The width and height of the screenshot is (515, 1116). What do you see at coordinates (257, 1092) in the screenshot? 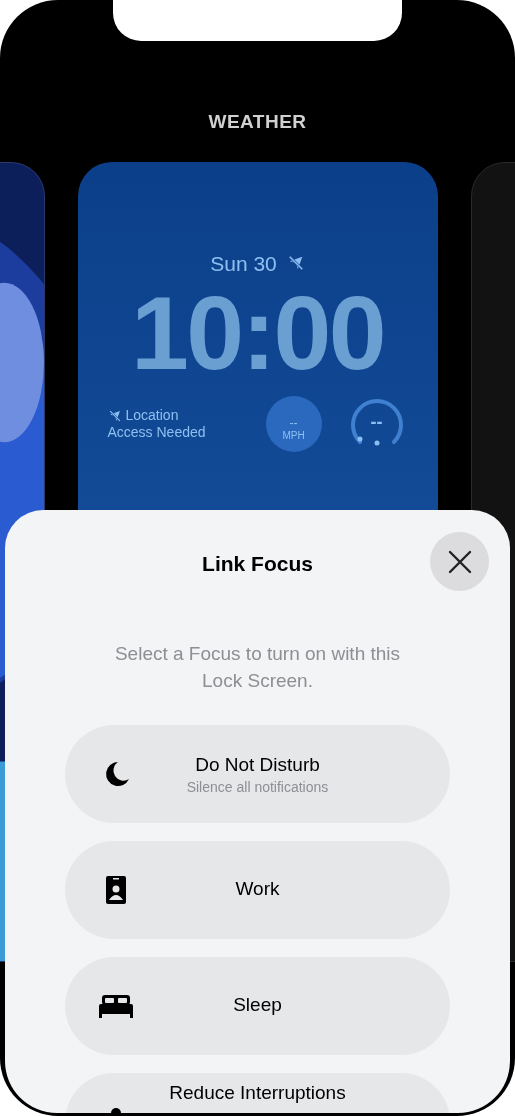
I see `focus-option: Reduce Interruptions` at bounding box center [257, 1092].